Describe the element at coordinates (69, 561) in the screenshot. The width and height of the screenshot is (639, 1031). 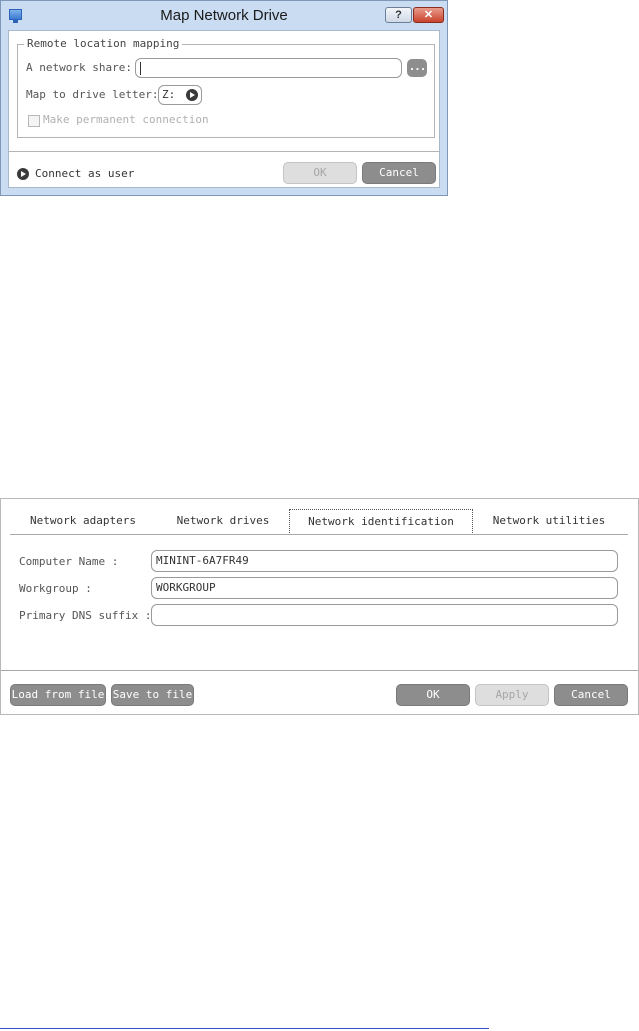
I see `computer-name-label: Computer Name :` at that location.